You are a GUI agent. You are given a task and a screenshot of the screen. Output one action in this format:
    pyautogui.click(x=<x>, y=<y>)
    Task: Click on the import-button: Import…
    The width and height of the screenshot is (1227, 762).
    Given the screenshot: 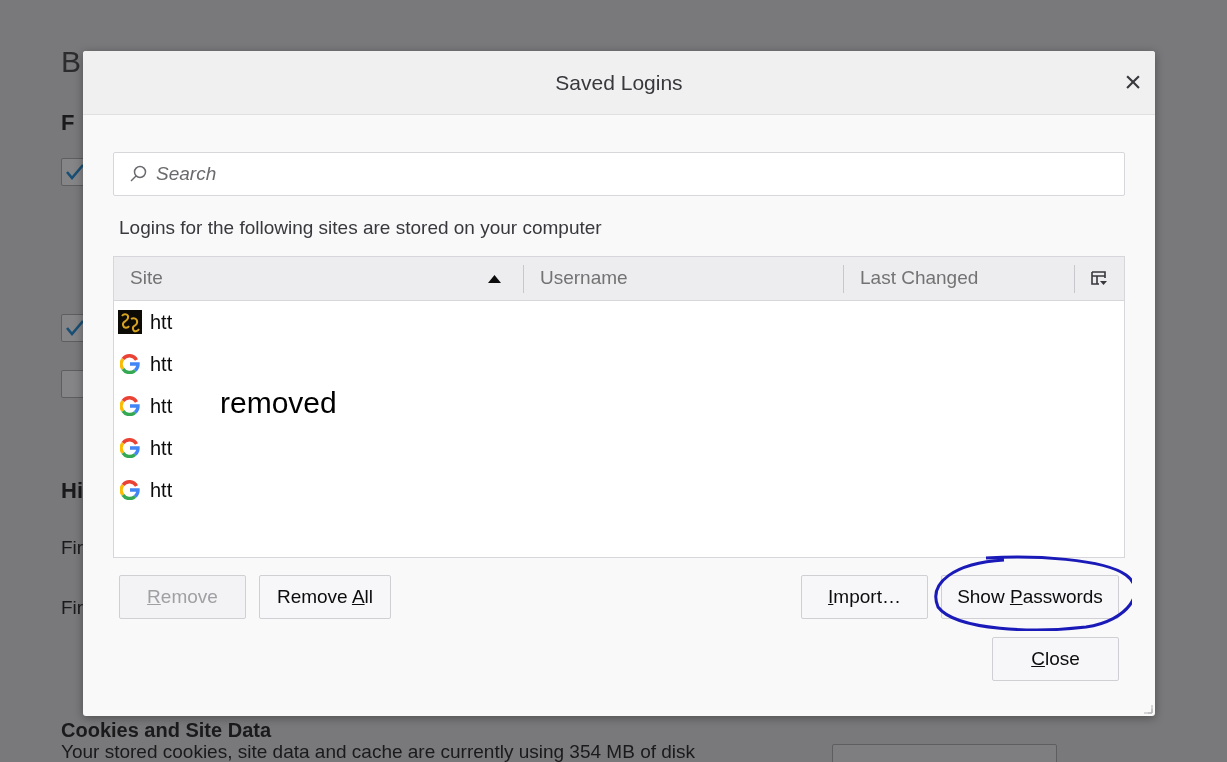 What is the action you would take?
    pyautogui.click(x=864, y=597)
    